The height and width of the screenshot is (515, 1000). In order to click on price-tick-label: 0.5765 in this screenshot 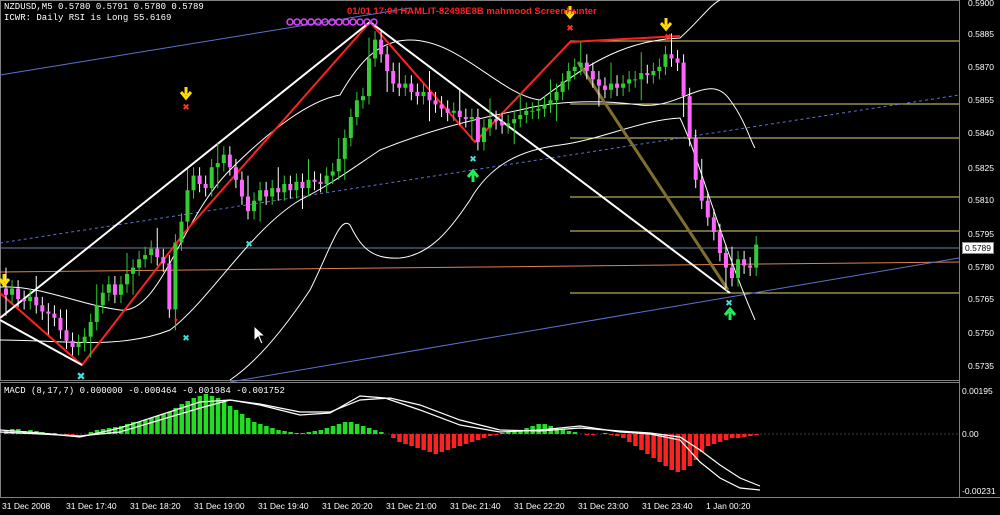, I will do `click(981, 299)`.